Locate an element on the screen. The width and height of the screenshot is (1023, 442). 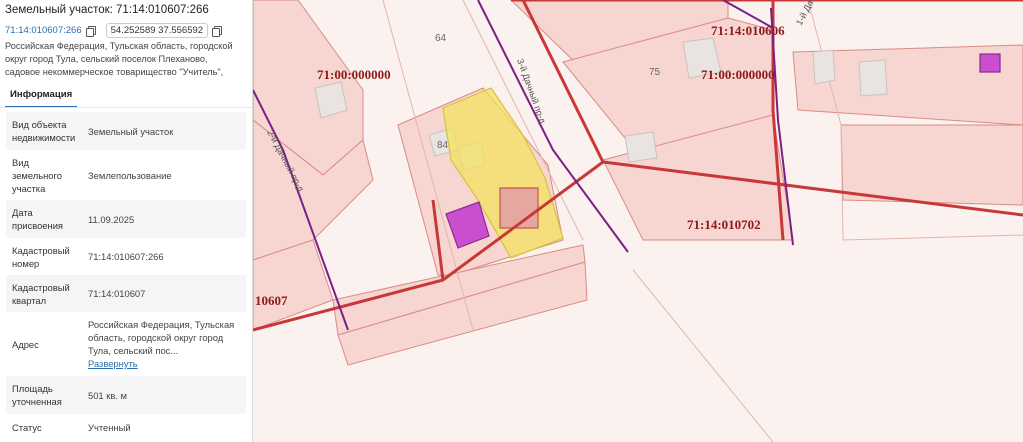
parcel-number: 75 is located at coordinates (655, 72).